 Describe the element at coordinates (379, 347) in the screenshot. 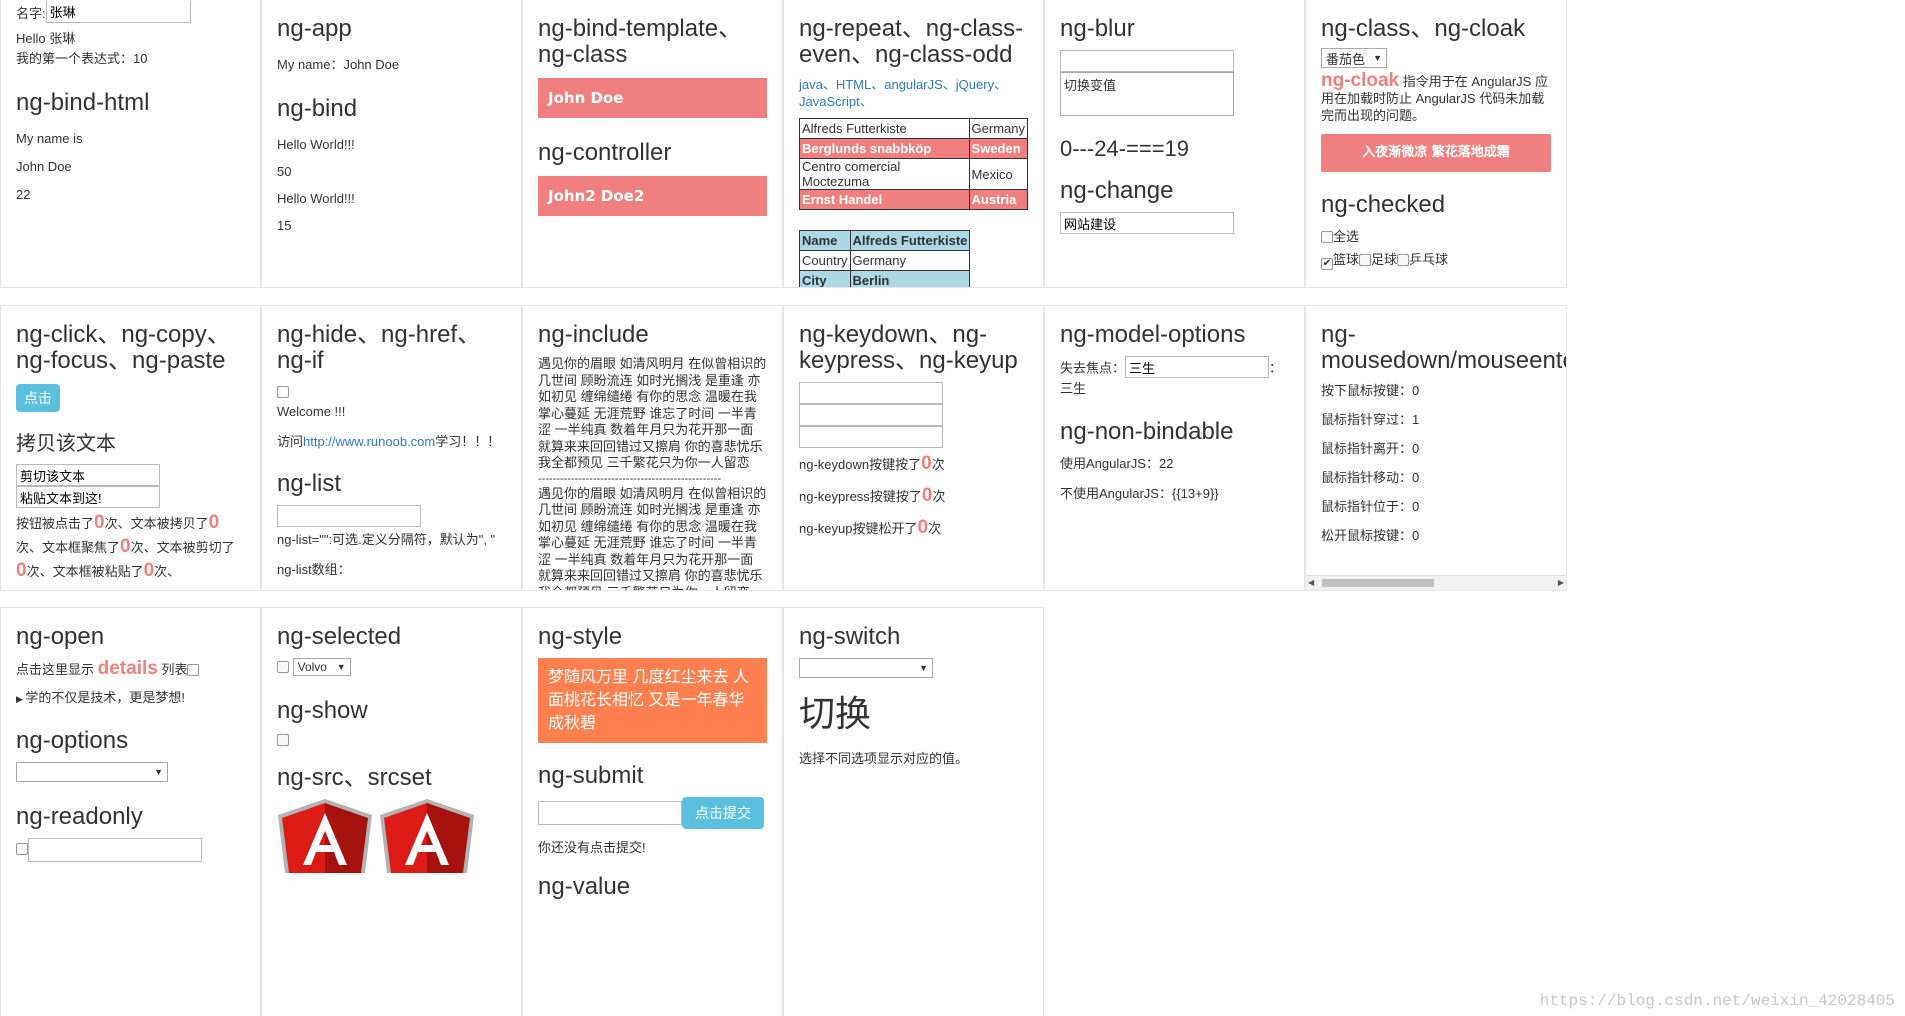

I see `section-title: ng-hide、ng-href、ng-if` at that location.